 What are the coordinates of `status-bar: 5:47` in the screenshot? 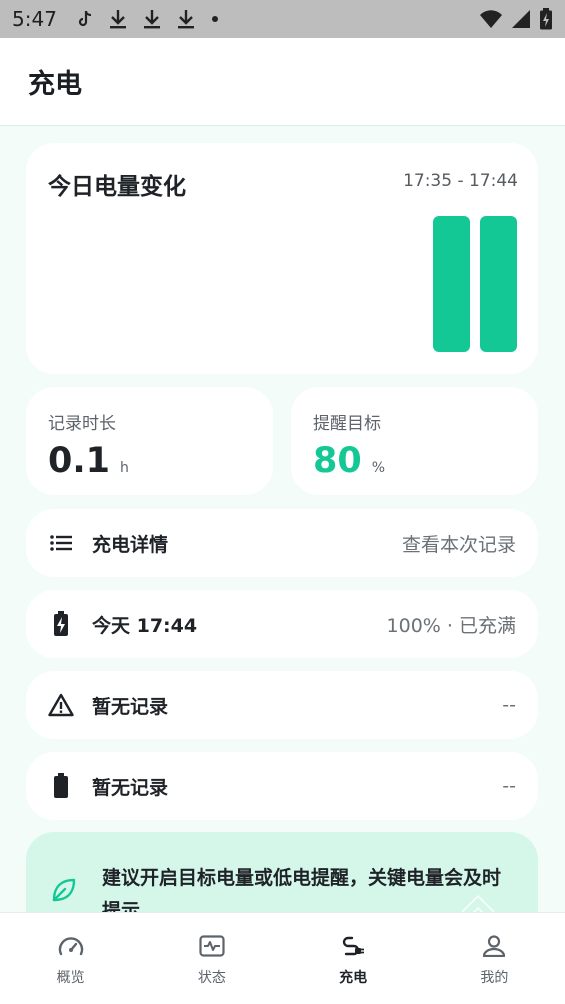 It's located at (282, 19).